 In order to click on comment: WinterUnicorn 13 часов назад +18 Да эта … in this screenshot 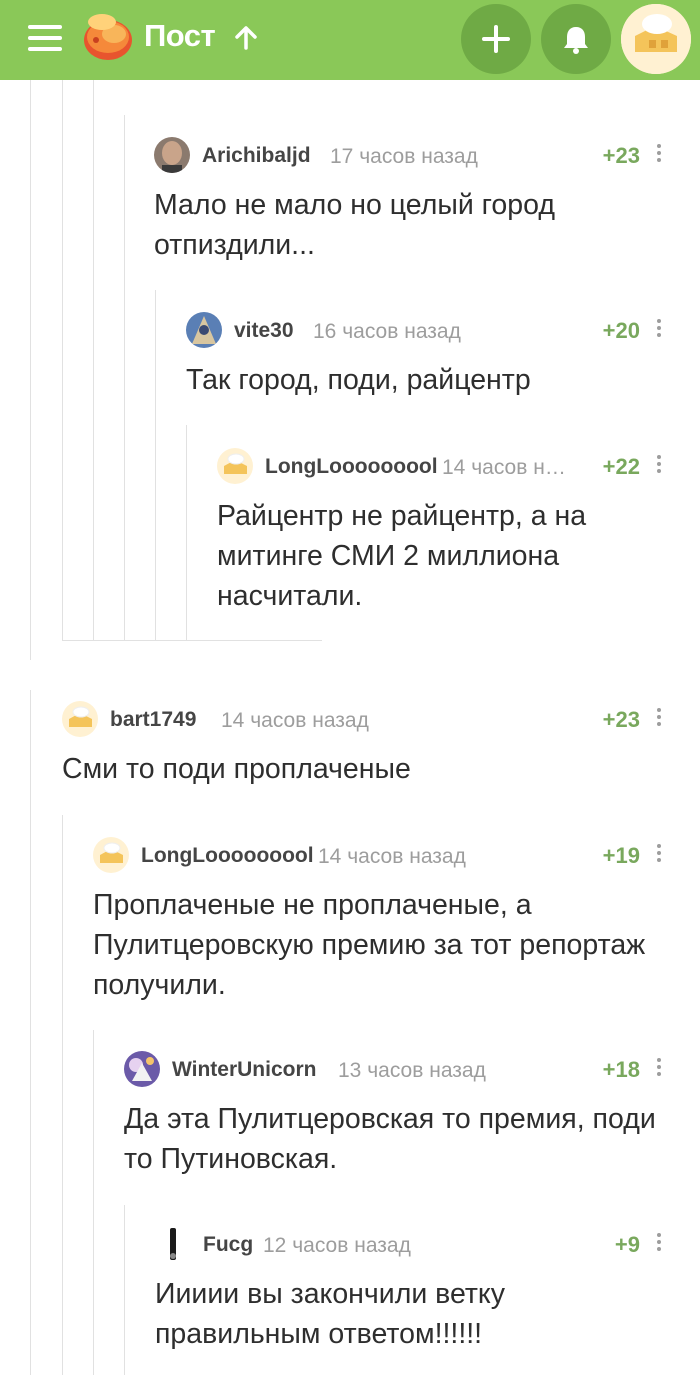, I will do `click(399, 1114)`.